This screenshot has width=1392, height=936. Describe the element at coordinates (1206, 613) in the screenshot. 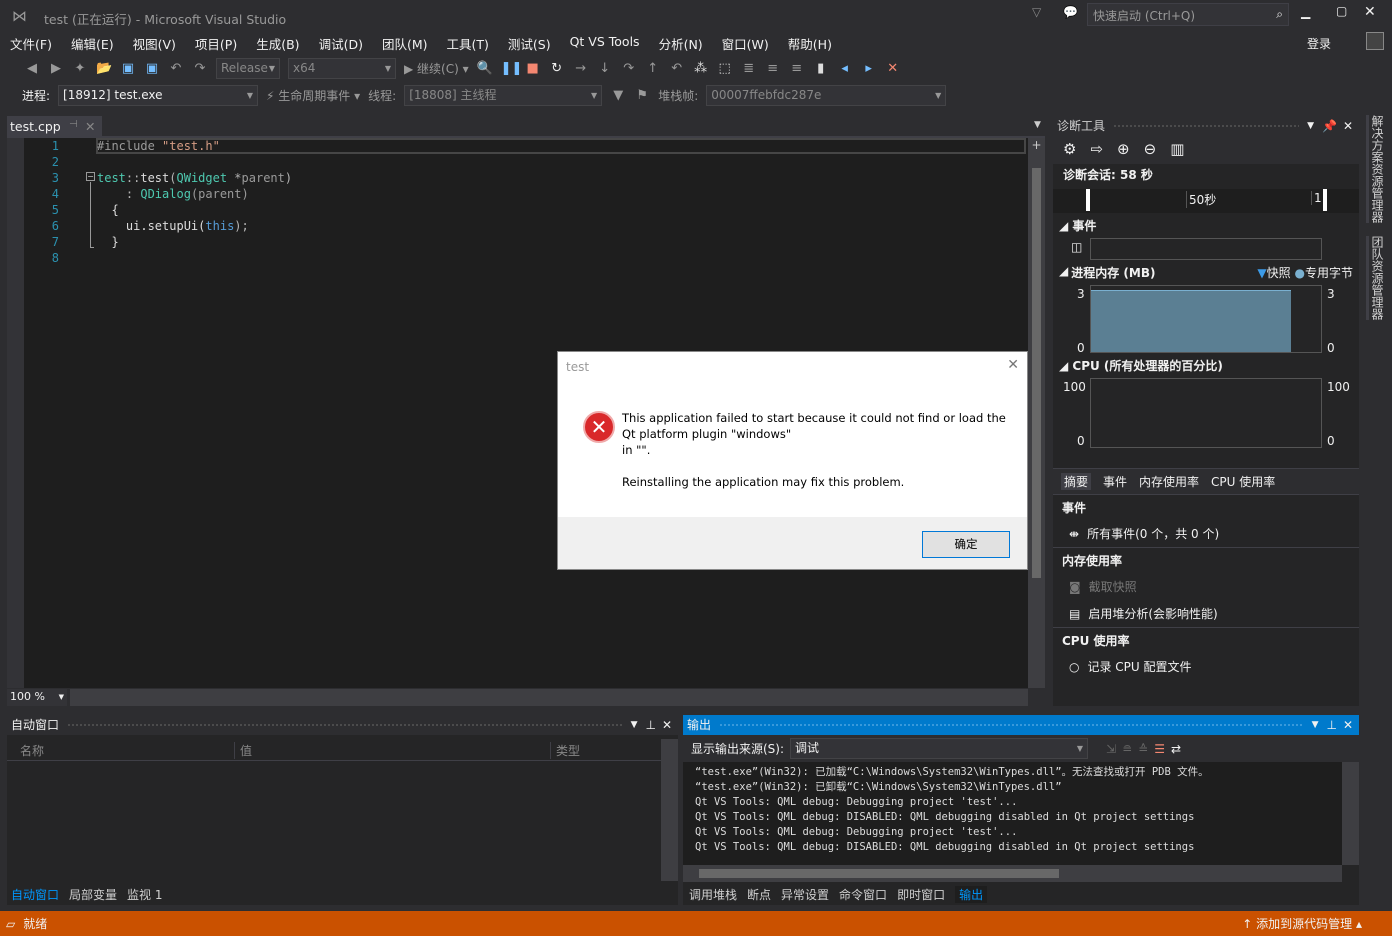

I see `heap-profiling-button: ▤ 启用堆分析(会影响性能)` at that location.